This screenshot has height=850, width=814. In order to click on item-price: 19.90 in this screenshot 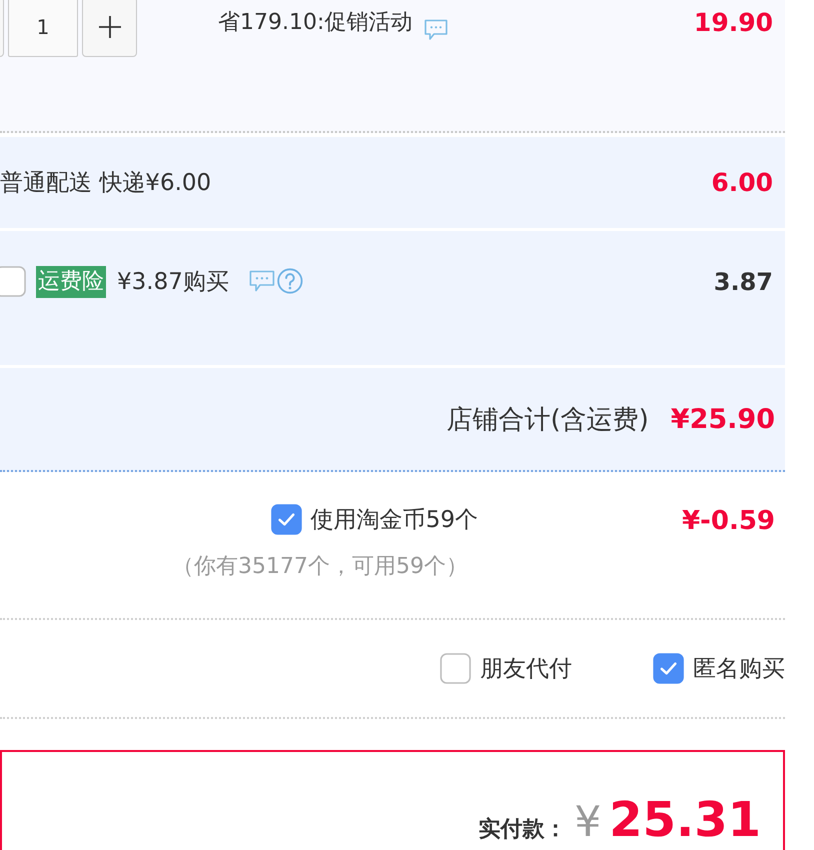, I will do `click(734, 22)`.